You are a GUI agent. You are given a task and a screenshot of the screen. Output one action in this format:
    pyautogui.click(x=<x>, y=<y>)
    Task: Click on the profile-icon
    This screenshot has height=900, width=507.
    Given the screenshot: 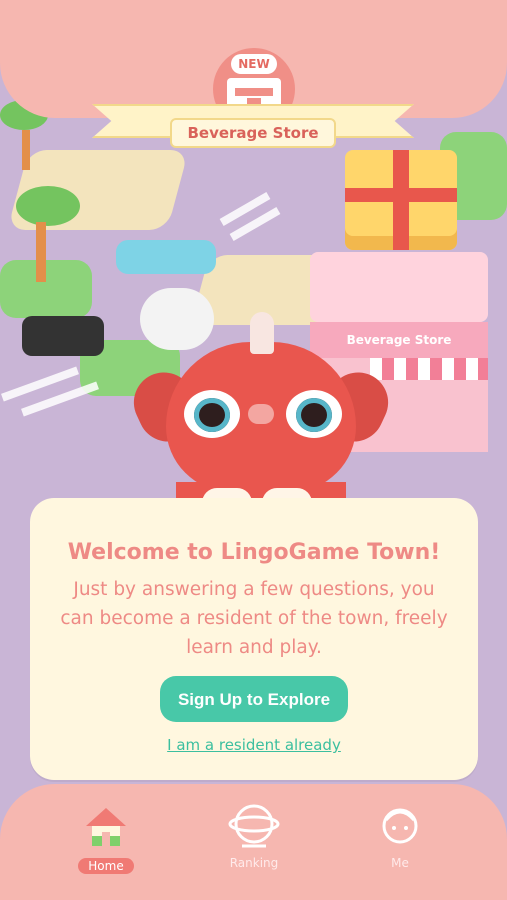 What is the action you would take?
    pyautogui.click(x=400, y=826)
    